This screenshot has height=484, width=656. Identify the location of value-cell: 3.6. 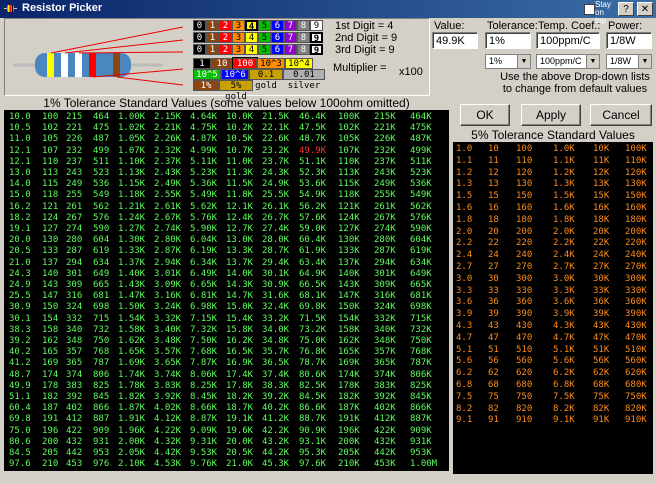
(464, 302).